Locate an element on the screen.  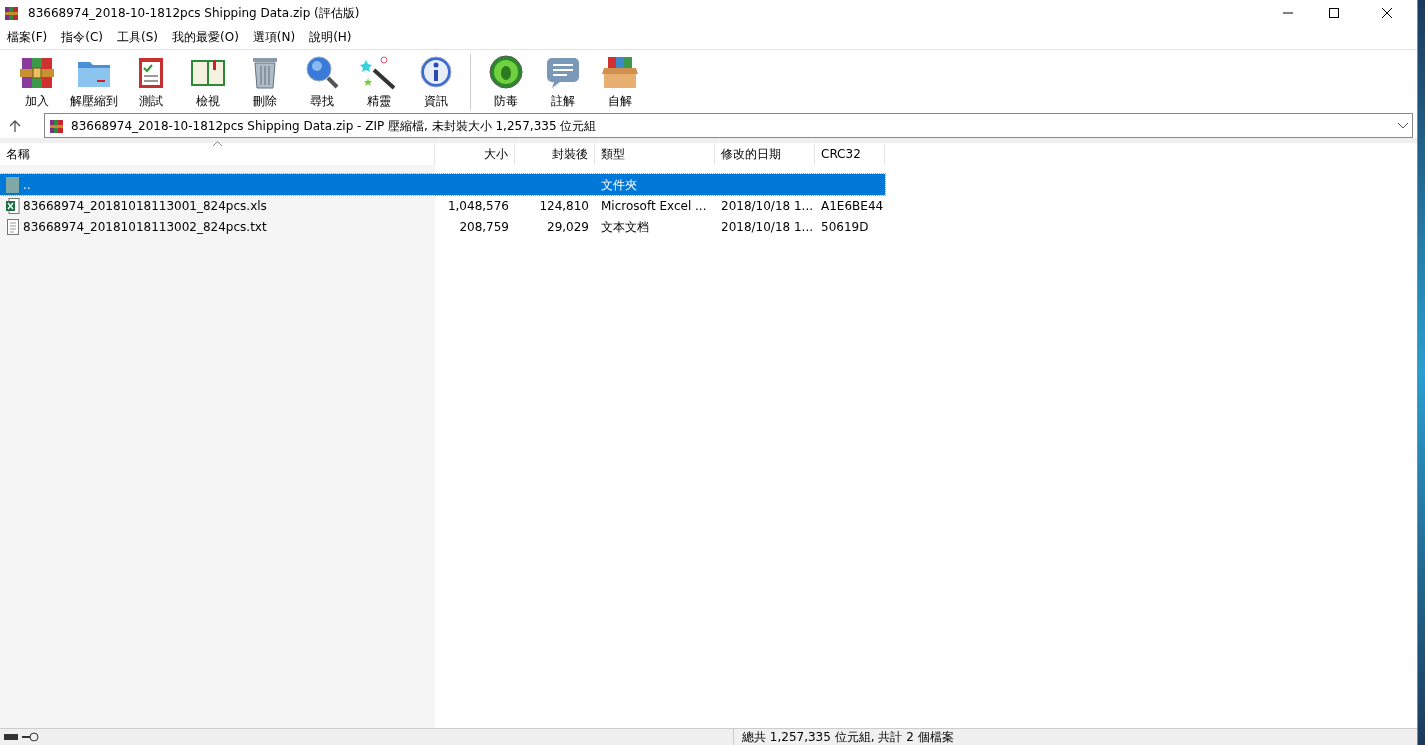
toolbar-button: 測試 is located at coordinates (150, 81).